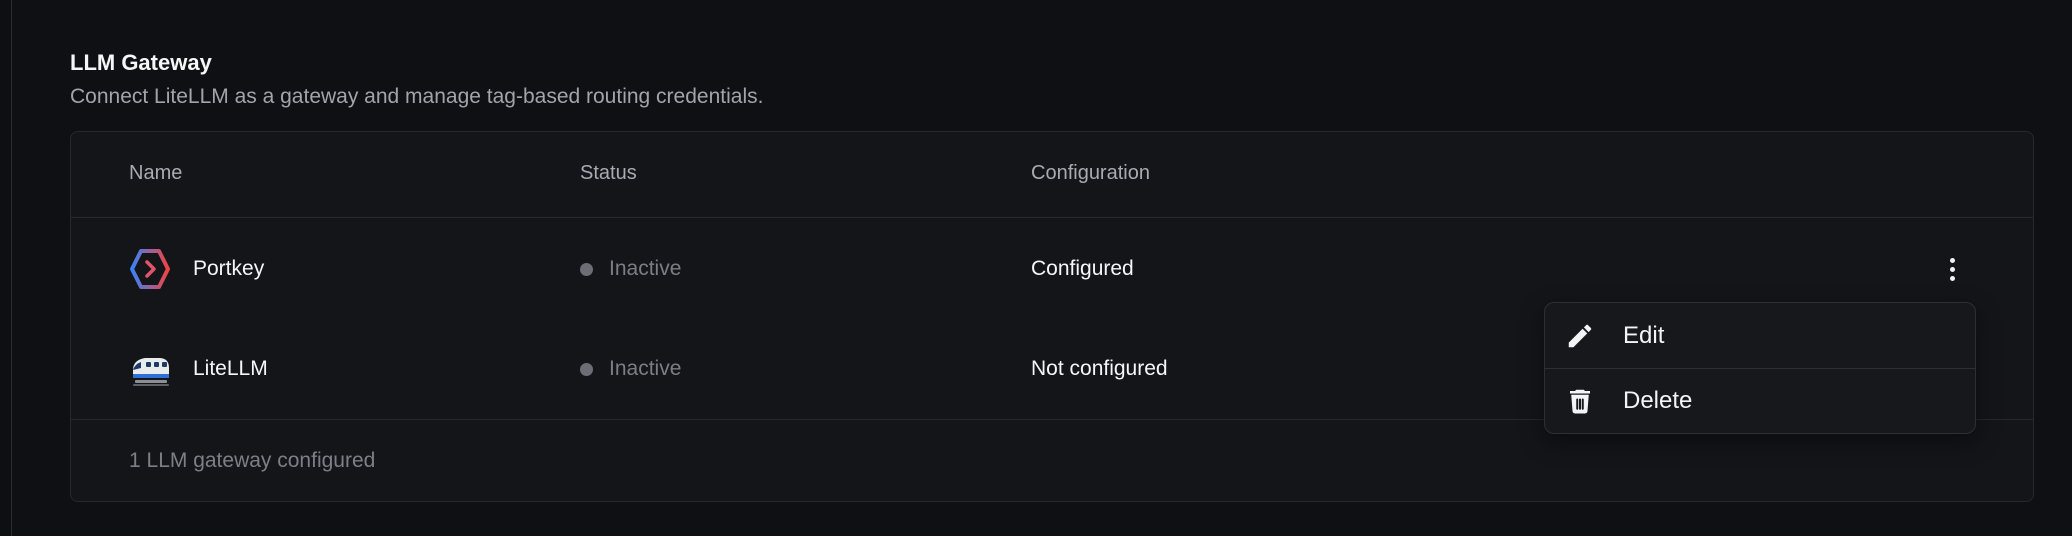 This screenshot has width=2072, height=536. I want to click on trash-icon, so click(1580, 401).